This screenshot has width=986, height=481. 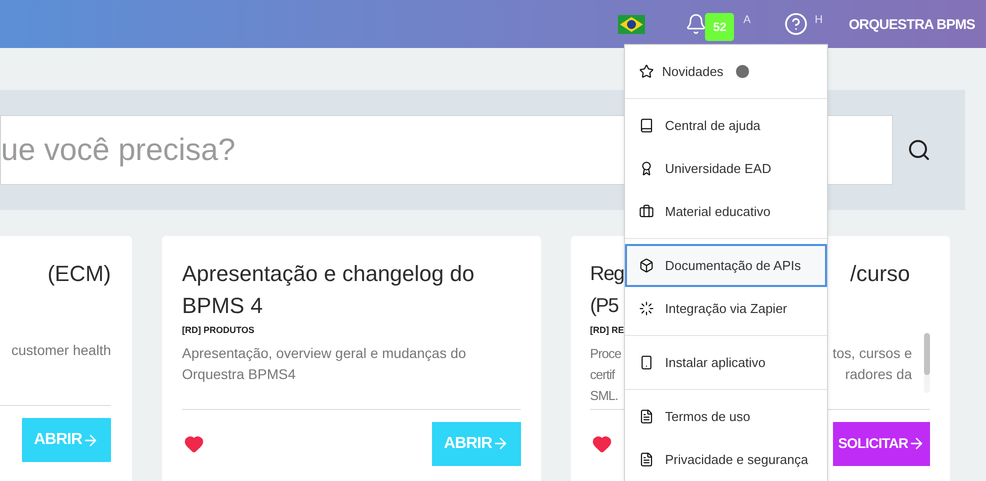 I want to click on card-title: /curso, so click(x=880, y=274).